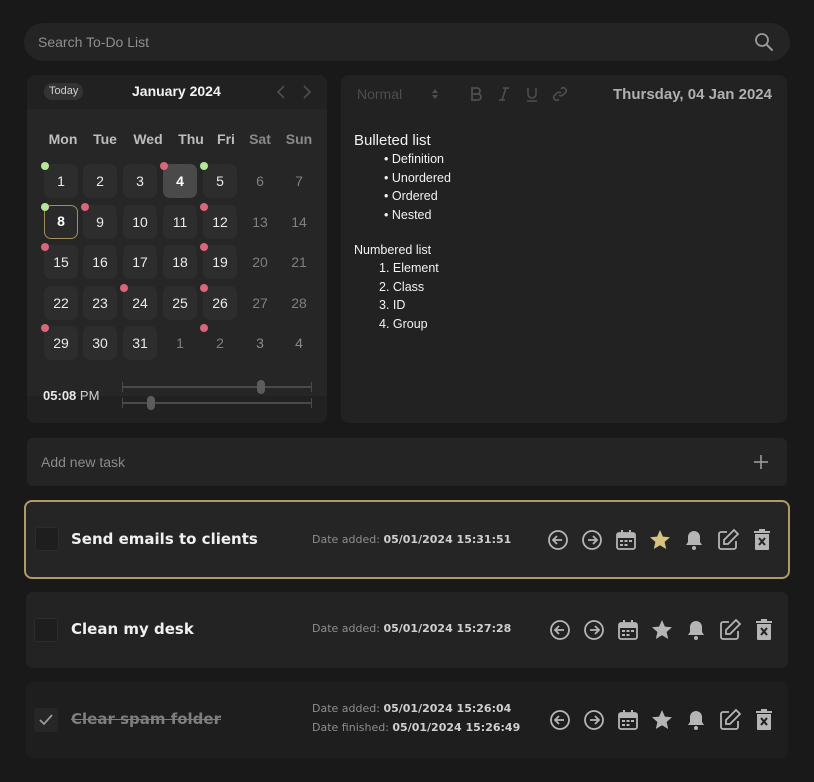 The height and width of the screenshot is (782, 814). What do you see at coordinates (532, 94) in the screenshot?
I see `underline-icon` at bounding box center [532, 94].